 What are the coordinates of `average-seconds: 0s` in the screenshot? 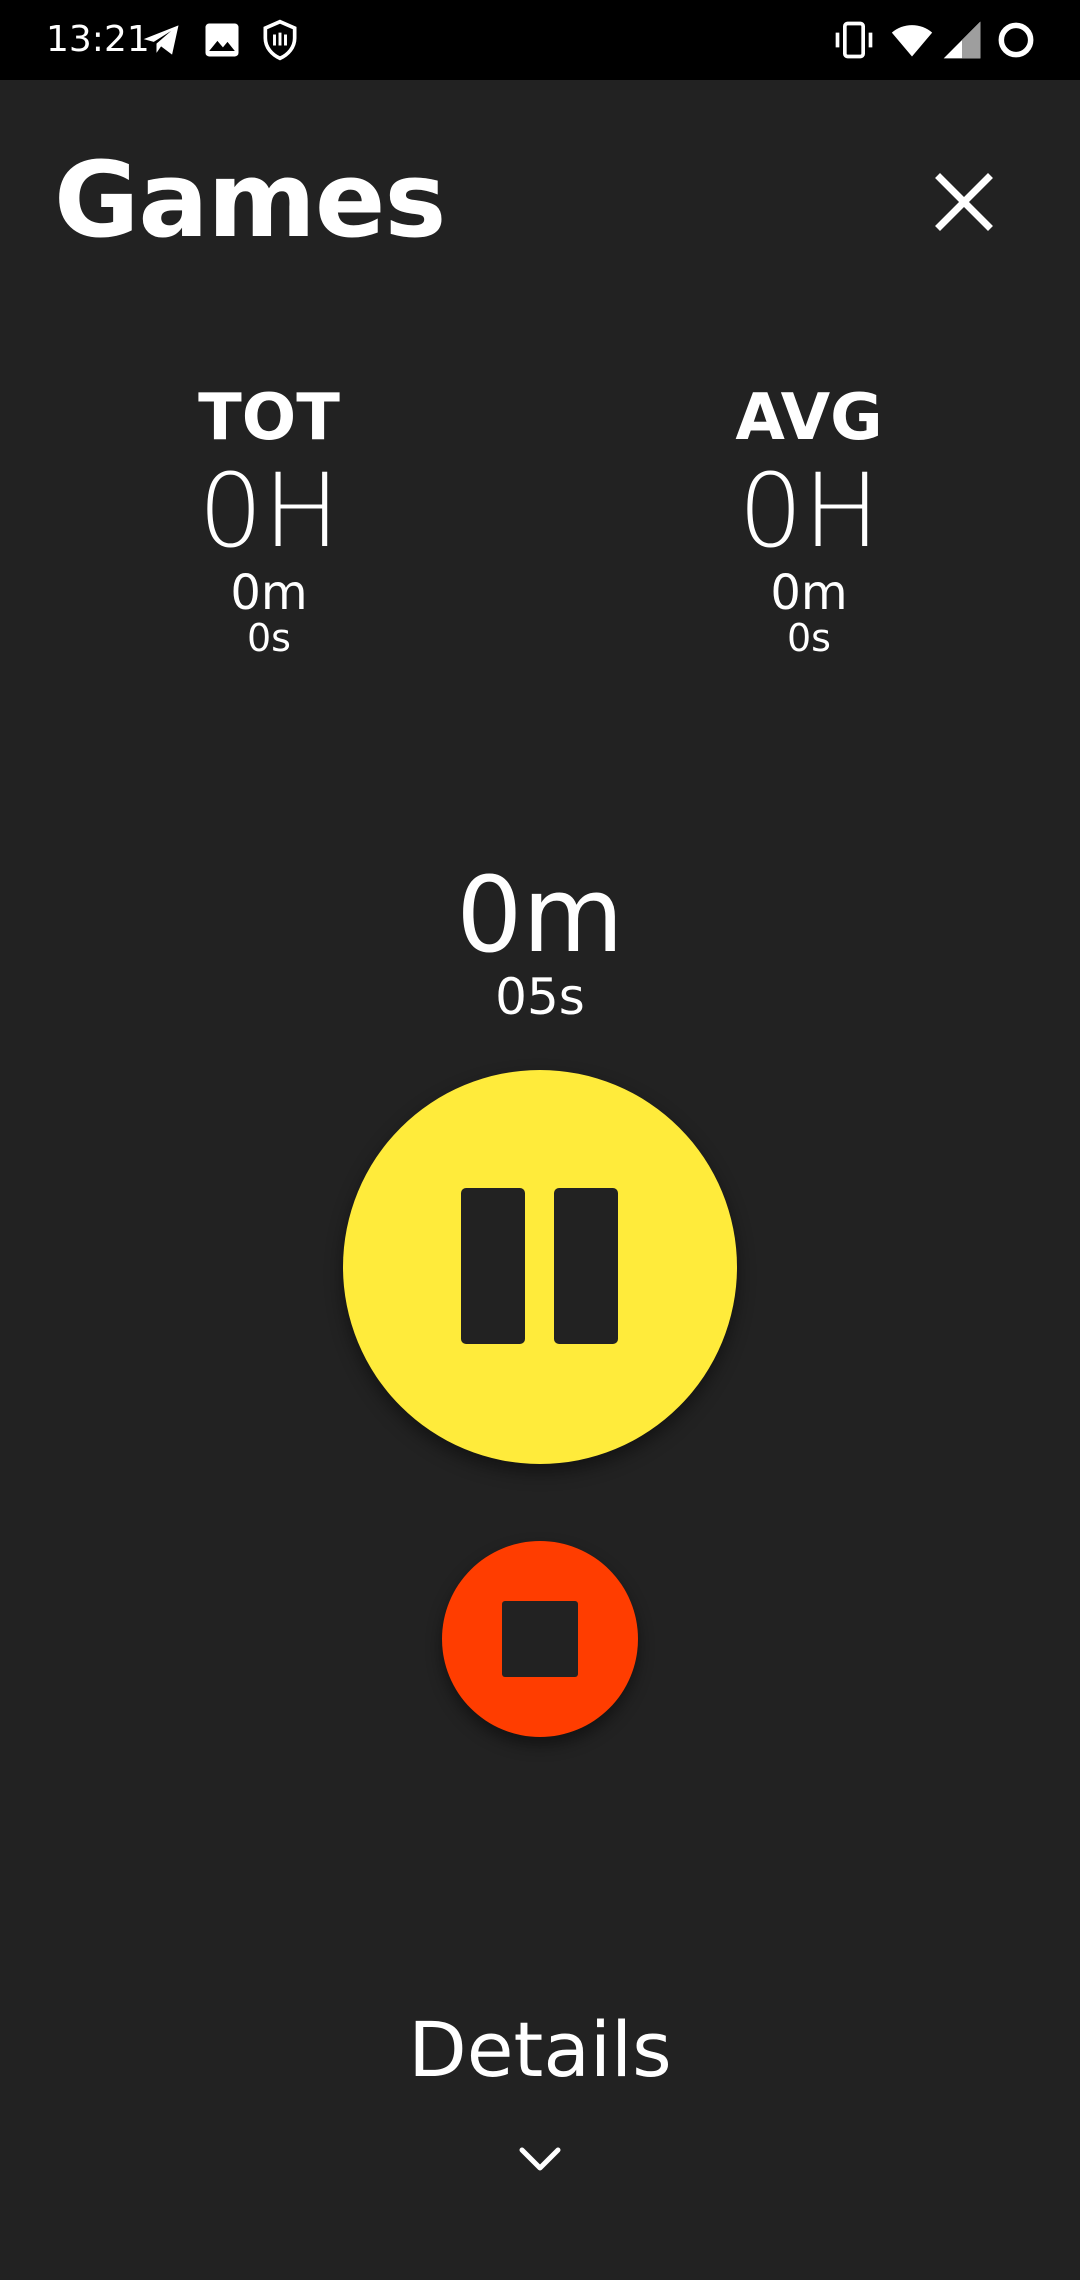 It's located at (809, 638).